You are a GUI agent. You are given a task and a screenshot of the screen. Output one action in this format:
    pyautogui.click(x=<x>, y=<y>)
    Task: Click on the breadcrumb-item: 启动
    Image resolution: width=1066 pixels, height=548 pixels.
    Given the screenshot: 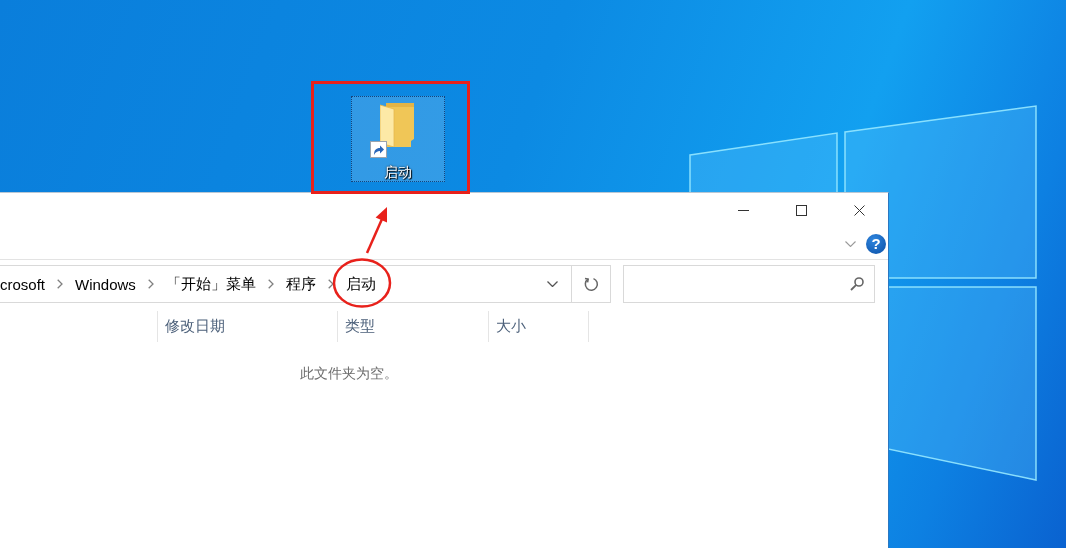 What is the action you would take?
    pyautogui.click(x=360, y=284)
    